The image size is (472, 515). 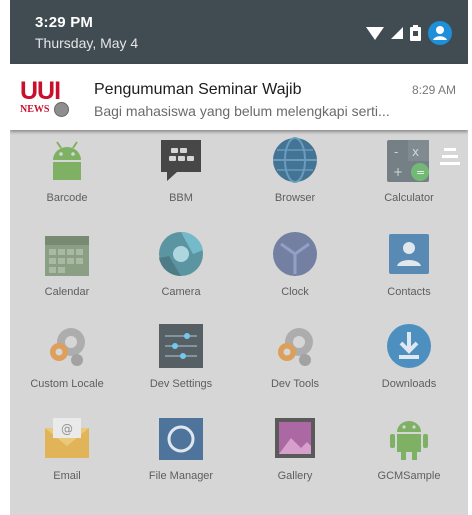 I want to click on app-email: @ Email, so click(x=67, y=451).